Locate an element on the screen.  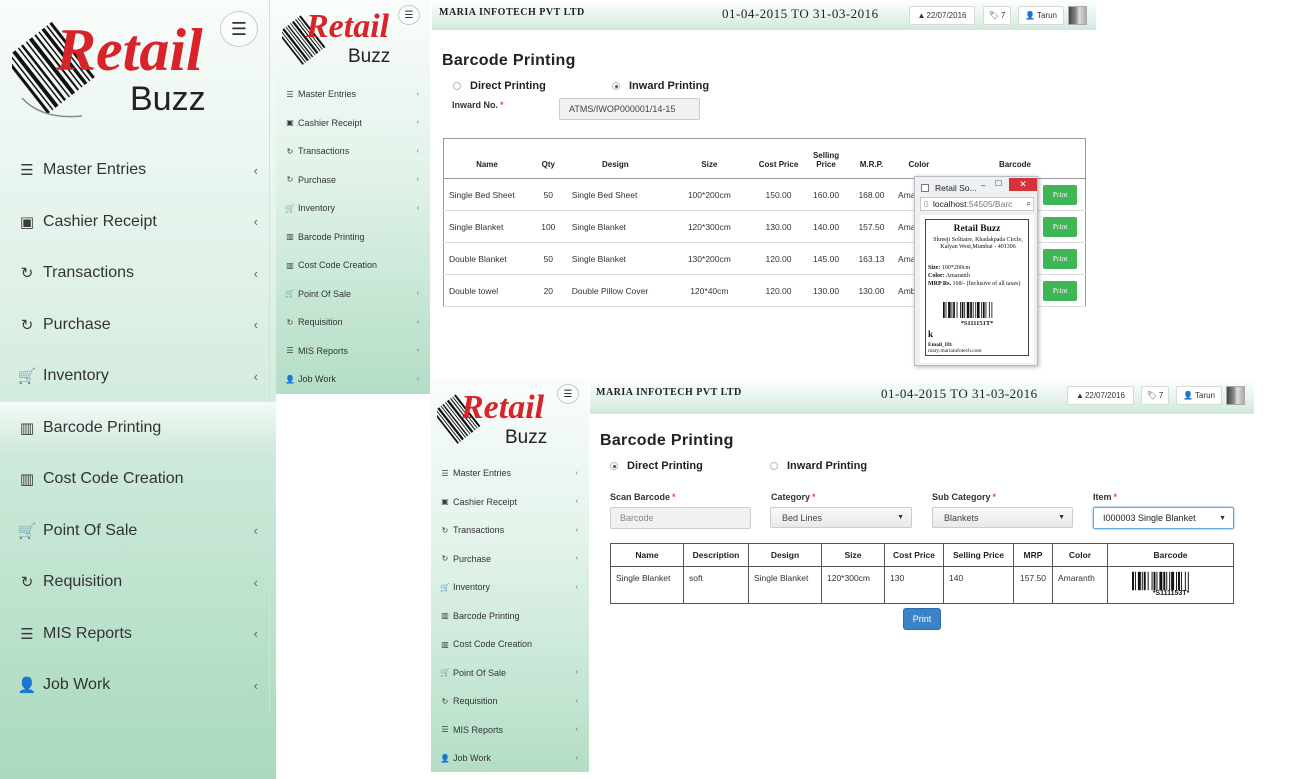
placeholder-text: Barcode is located at coordinates (637, 518).